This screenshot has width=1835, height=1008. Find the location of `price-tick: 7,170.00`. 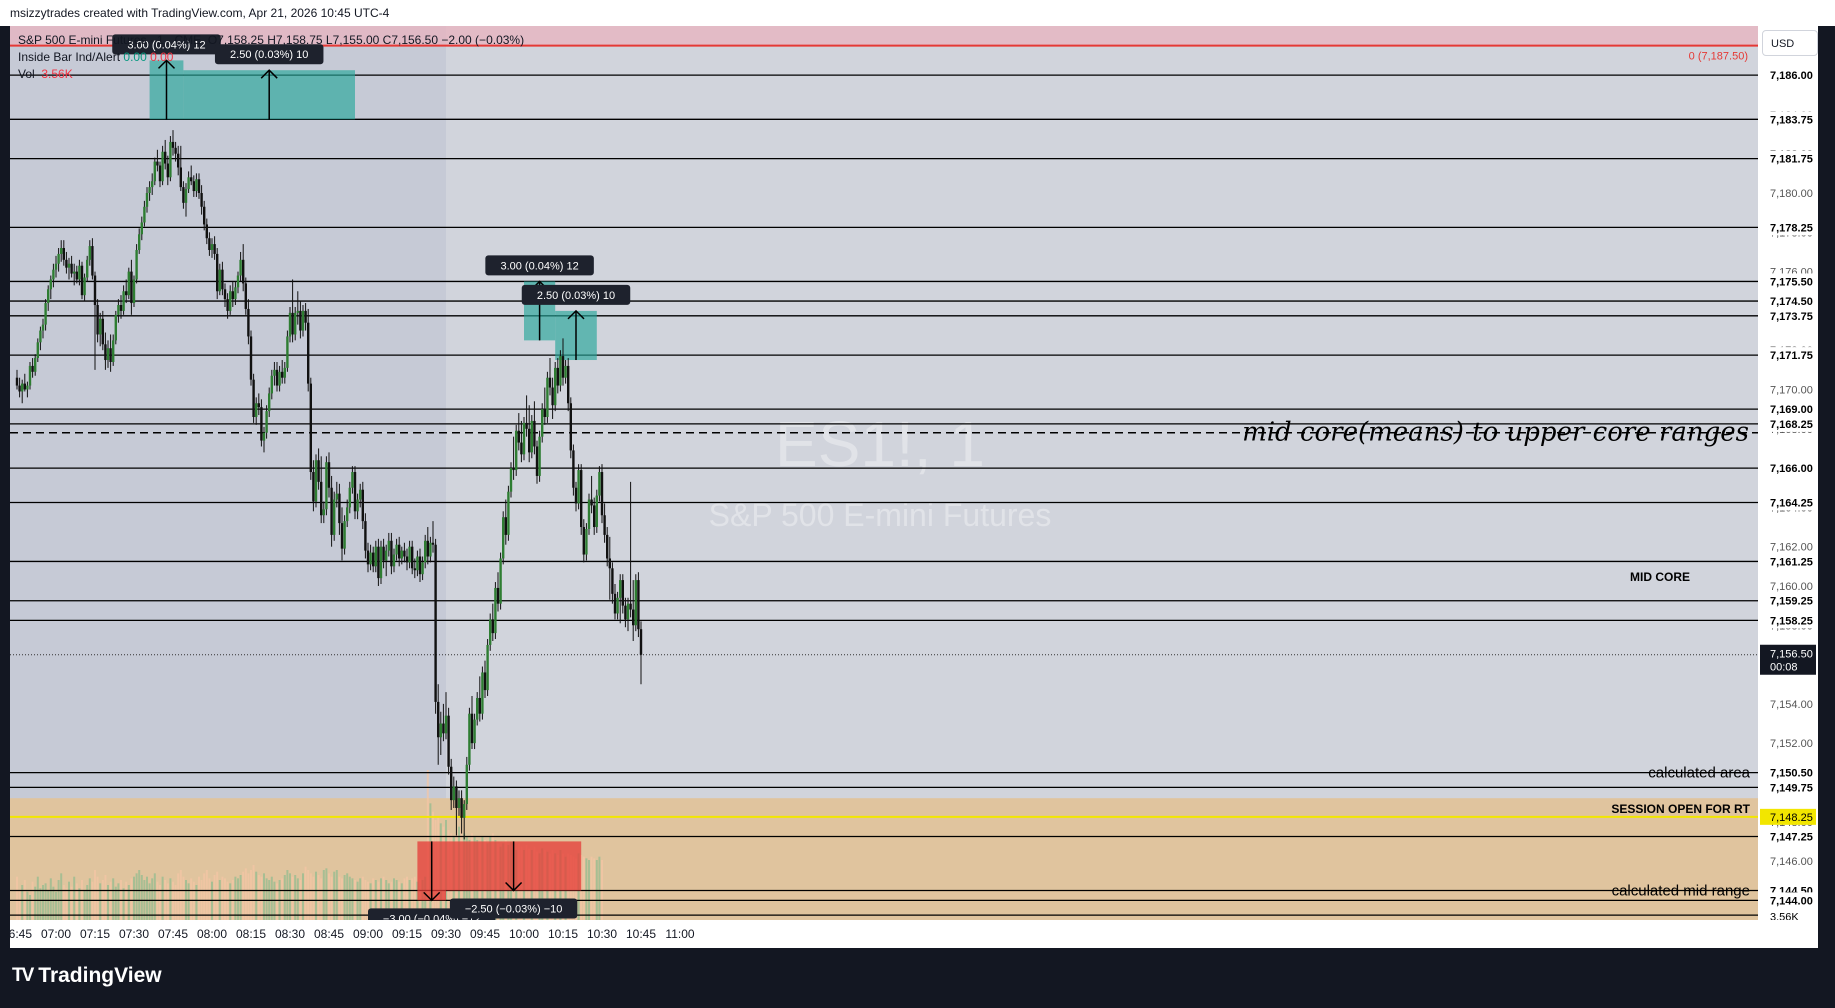

price-tick: 7,170.00 is located at coordinates (1791, 390).